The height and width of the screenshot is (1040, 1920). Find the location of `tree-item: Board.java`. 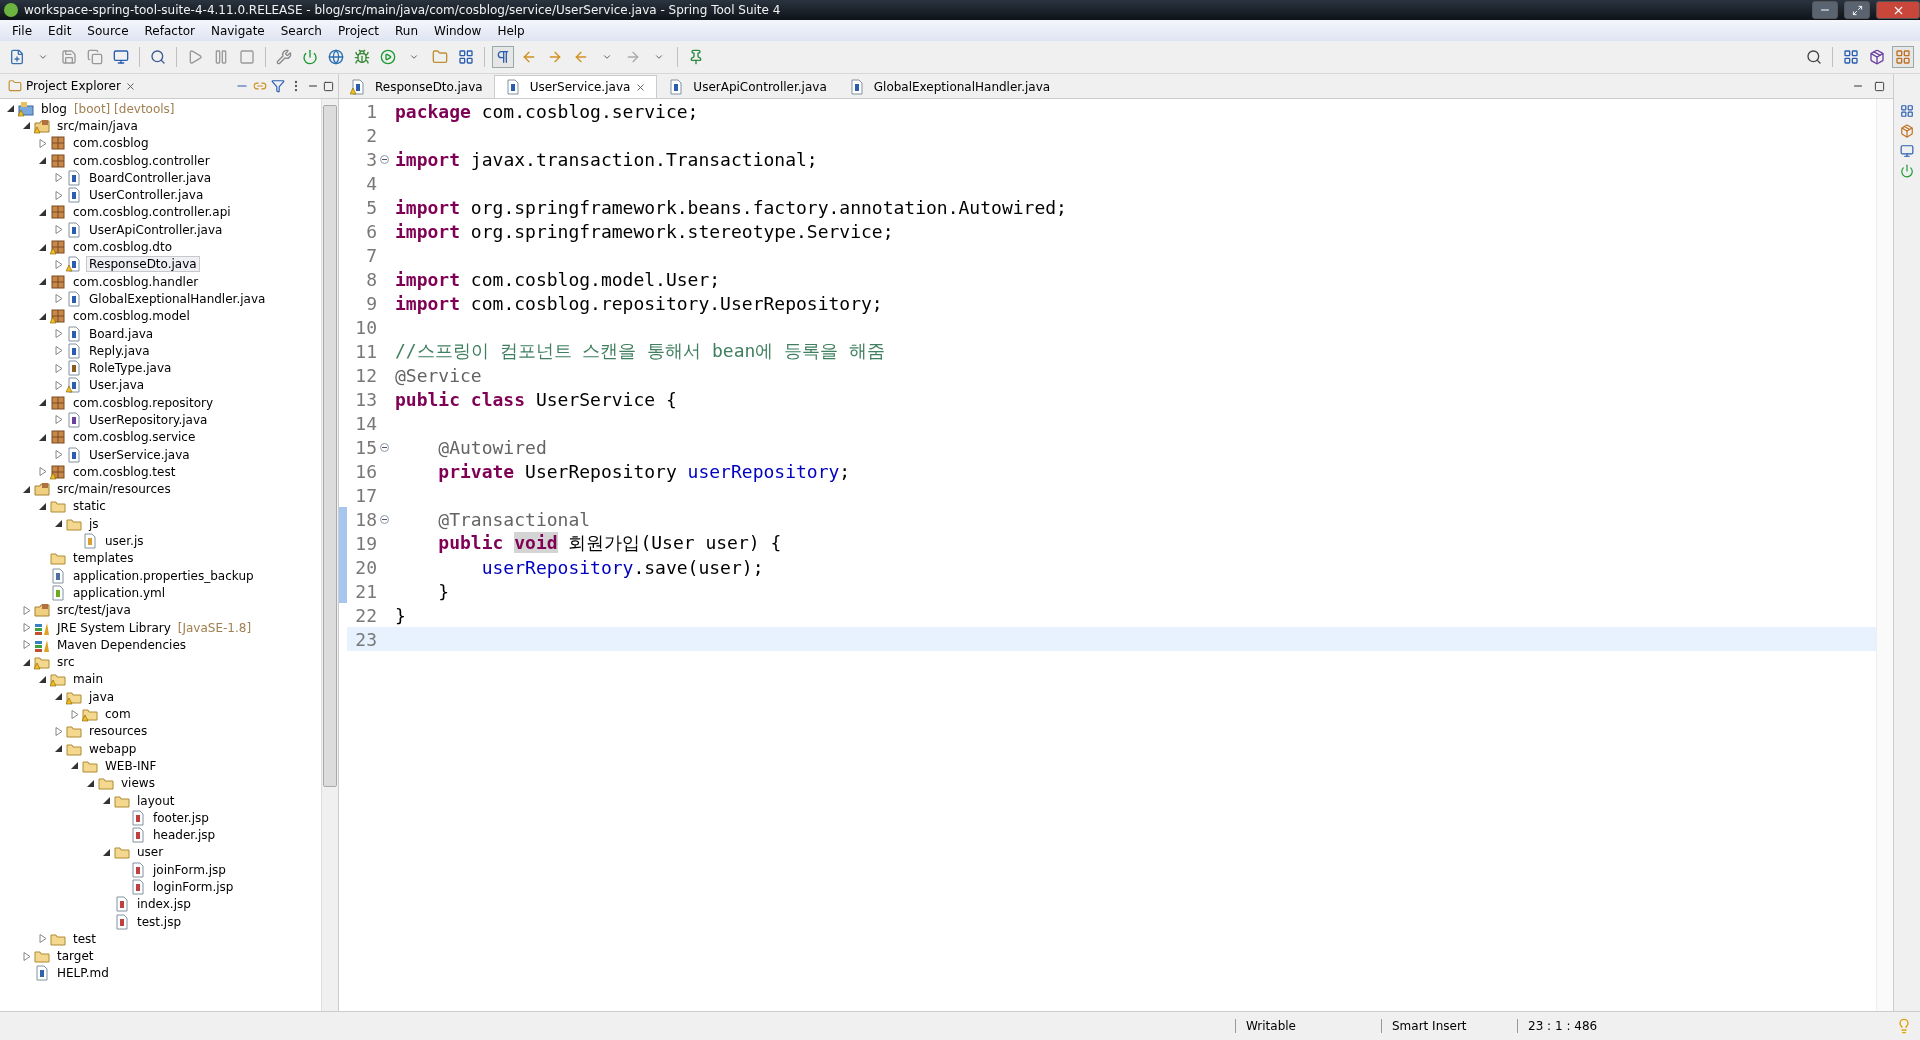

tree-item: Board.java is located at coordinates (121, 333).